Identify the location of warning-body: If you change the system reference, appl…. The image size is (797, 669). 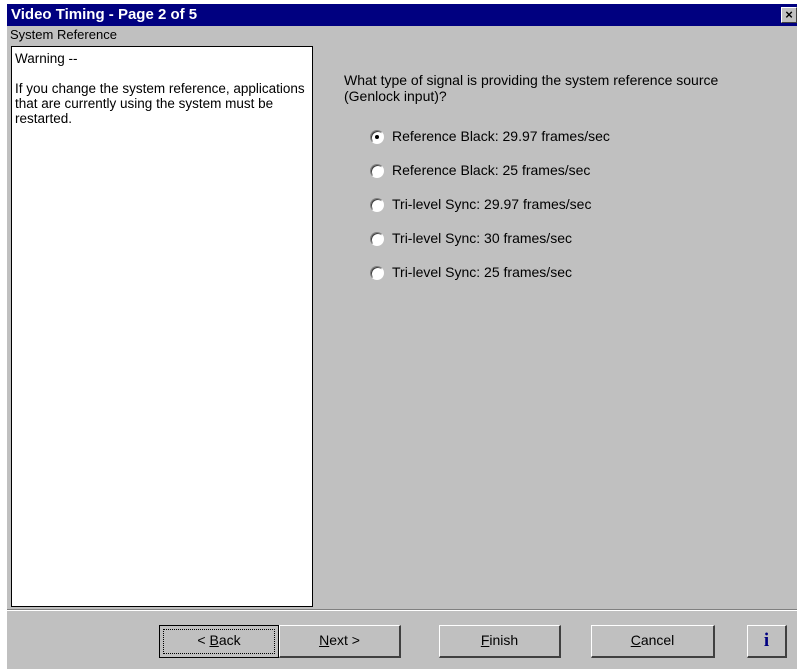
(160, 103).